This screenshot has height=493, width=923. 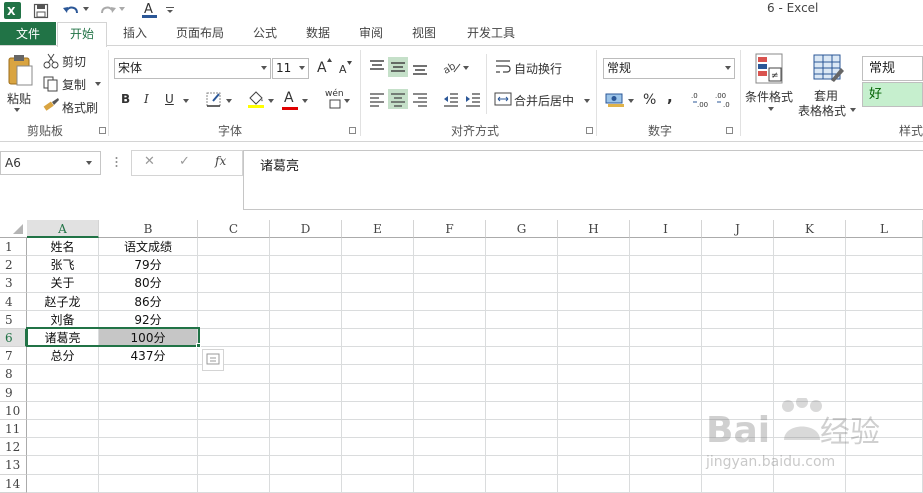 What do you see at coordinates (769, 96) in the screenshot?
I see `conditional-formatting-button: 条件格式` at bounding box center [769, 96].